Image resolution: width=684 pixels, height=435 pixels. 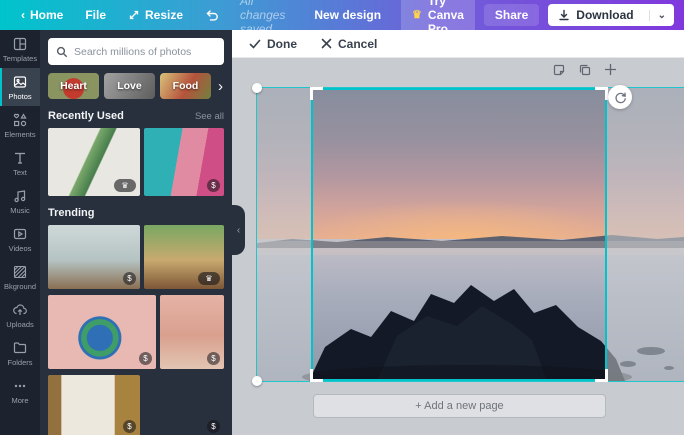 What do you see at coordinates (645, 234) in the screenshot?
I see `crop-dim-right` at bounding box center [645, 234].